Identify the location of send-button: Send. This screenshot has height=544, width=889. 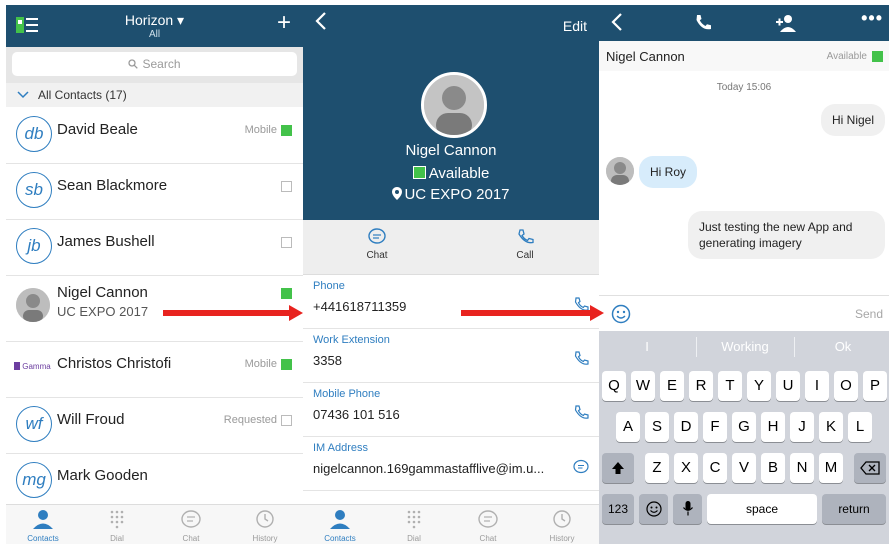
(869, 314).